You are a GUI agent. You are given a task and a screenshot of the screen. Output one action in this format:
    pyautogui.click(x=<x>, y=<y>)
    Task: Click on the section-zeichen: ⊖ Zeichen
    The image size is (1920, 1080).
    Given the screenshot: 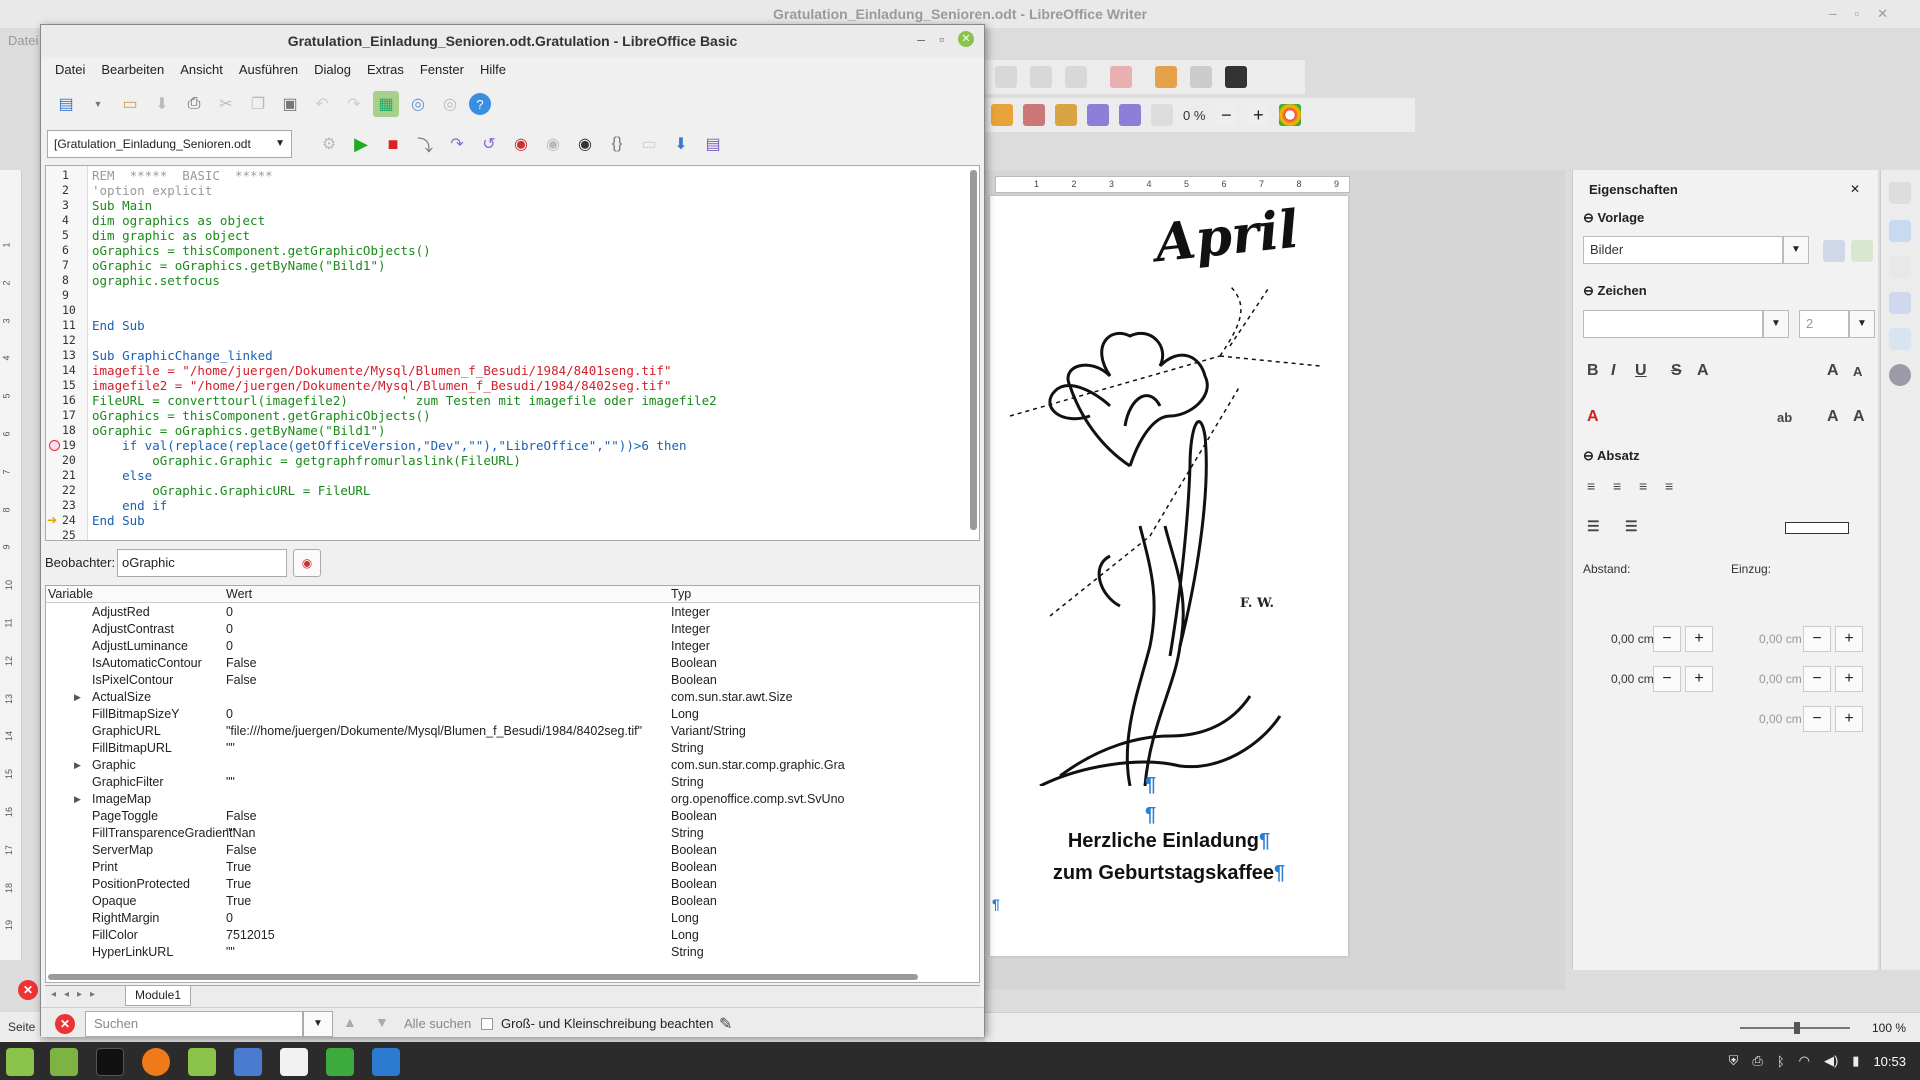 What is the action you would take?
    pyautogui.click(x=1615, y=291)
    